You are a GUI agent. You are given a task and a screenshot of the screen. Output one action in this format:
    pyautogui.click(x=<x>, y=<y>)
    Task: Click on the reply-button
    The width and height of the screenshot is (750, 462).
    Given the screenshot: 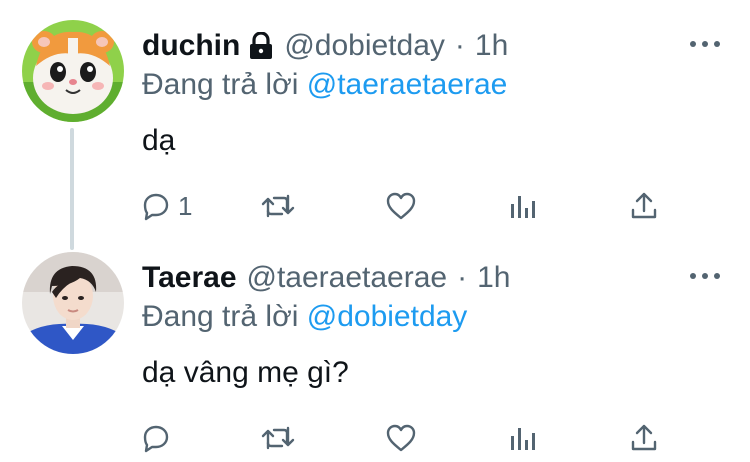 What is the action you would take?
    pyautogui.click(x=159, y=438)
    